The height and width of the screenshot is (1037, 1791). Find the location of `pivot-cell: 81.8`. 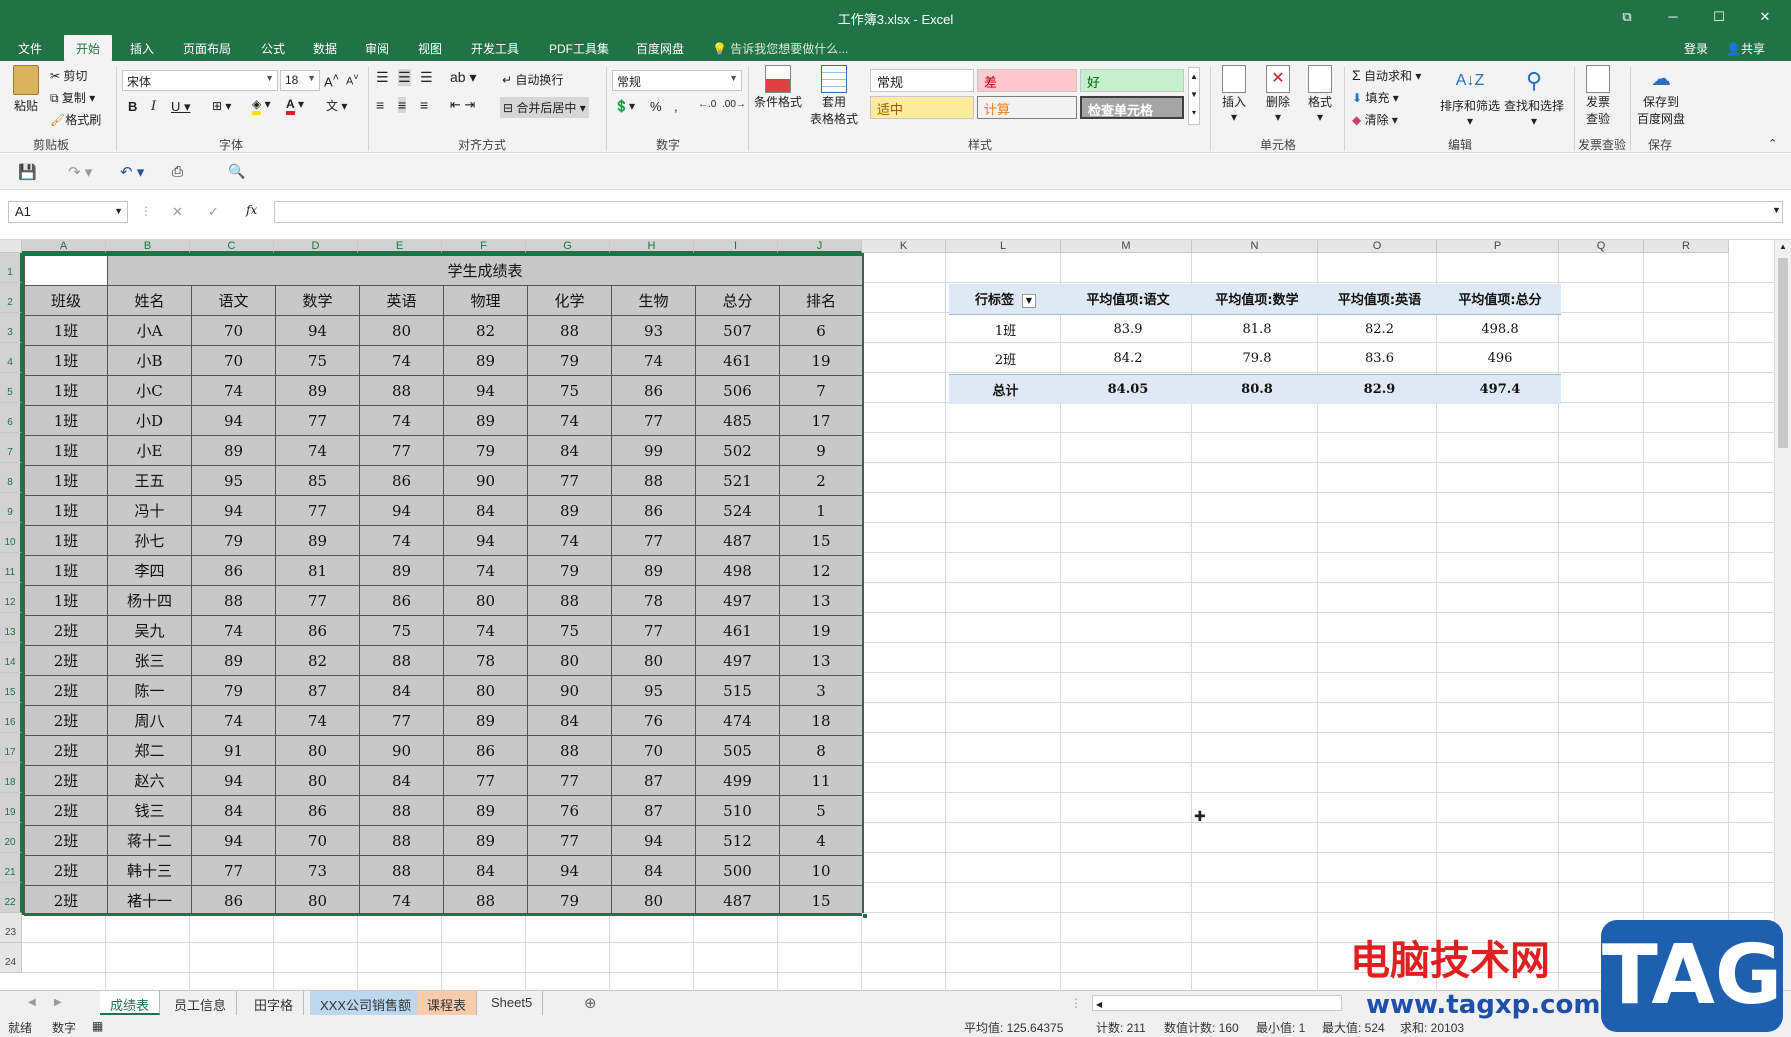

pivot-cell: 81.8 is located at coordinates (1257, 329).